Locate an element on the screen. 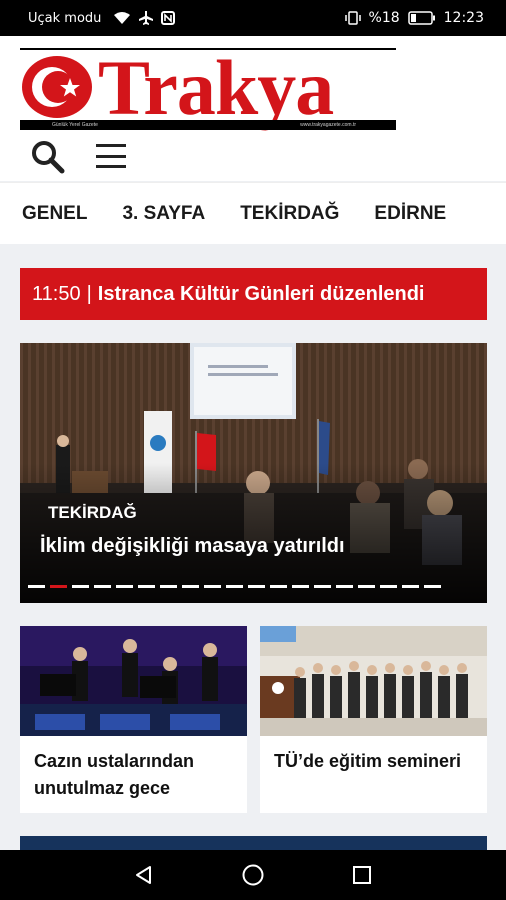 This screenshot has width=506, height=900. nav-item-tekirdag: TEKİRDAĞ is located at coordinates (289, 214).